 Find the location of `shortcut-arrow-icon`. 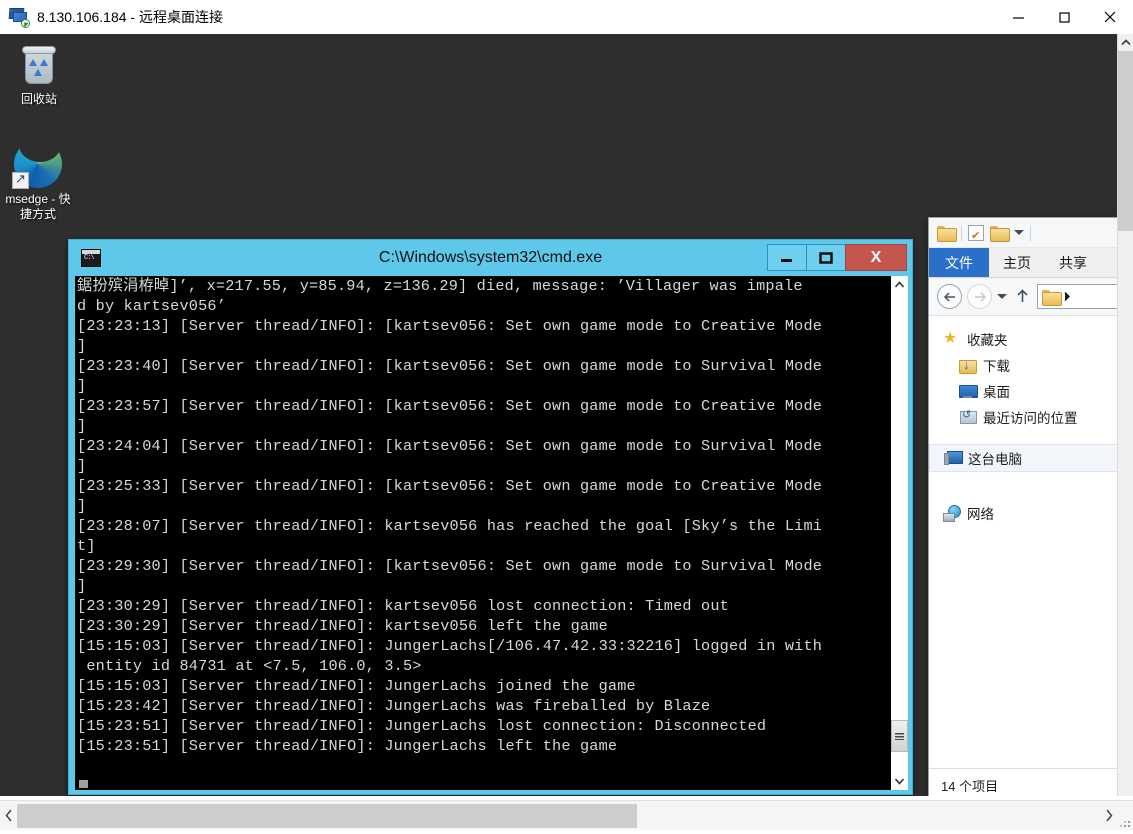

shortcut-arrow-icon is located at coordinates (20, 180).